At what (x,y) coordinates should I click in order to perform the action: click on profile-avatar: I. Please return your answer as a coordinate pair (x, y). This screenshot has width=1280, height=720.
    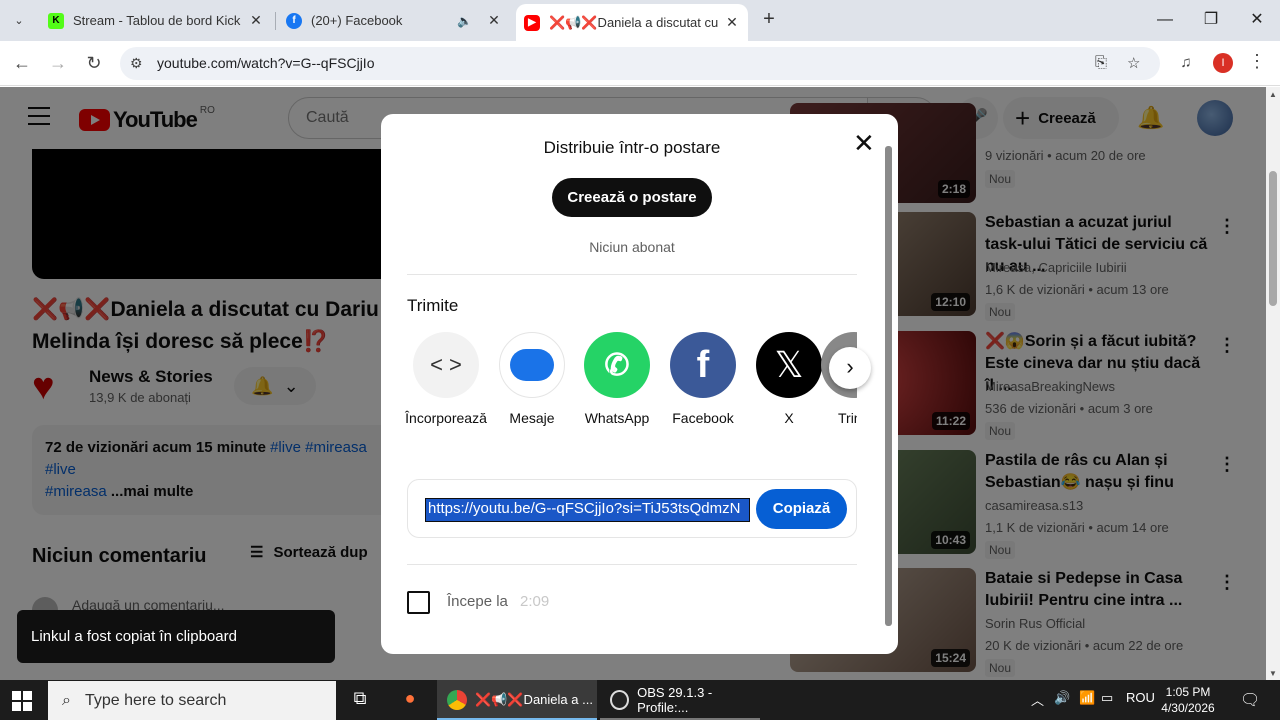
    Looking at the image, I should click on (1223, 63).